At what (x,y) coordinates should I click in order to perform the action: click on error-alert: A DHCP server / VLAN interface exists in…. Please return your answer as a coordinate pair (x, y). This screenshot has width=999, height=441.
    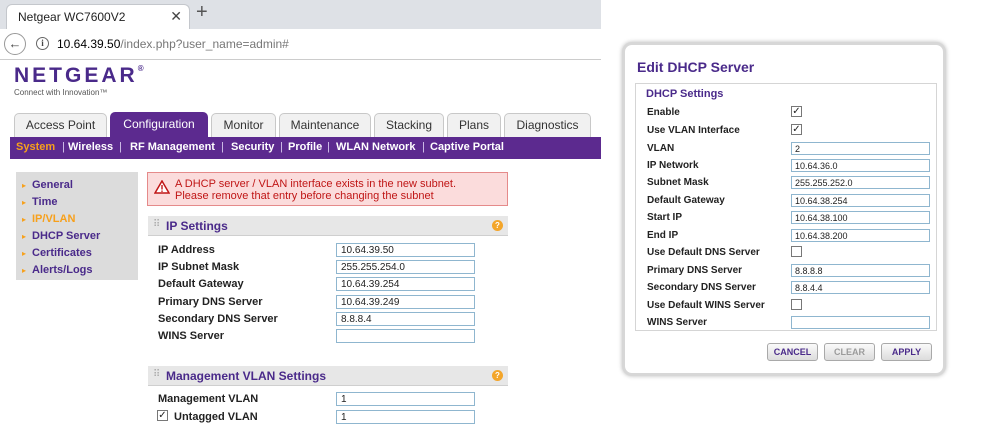
    Looking at the image, I should click on (327, 189).